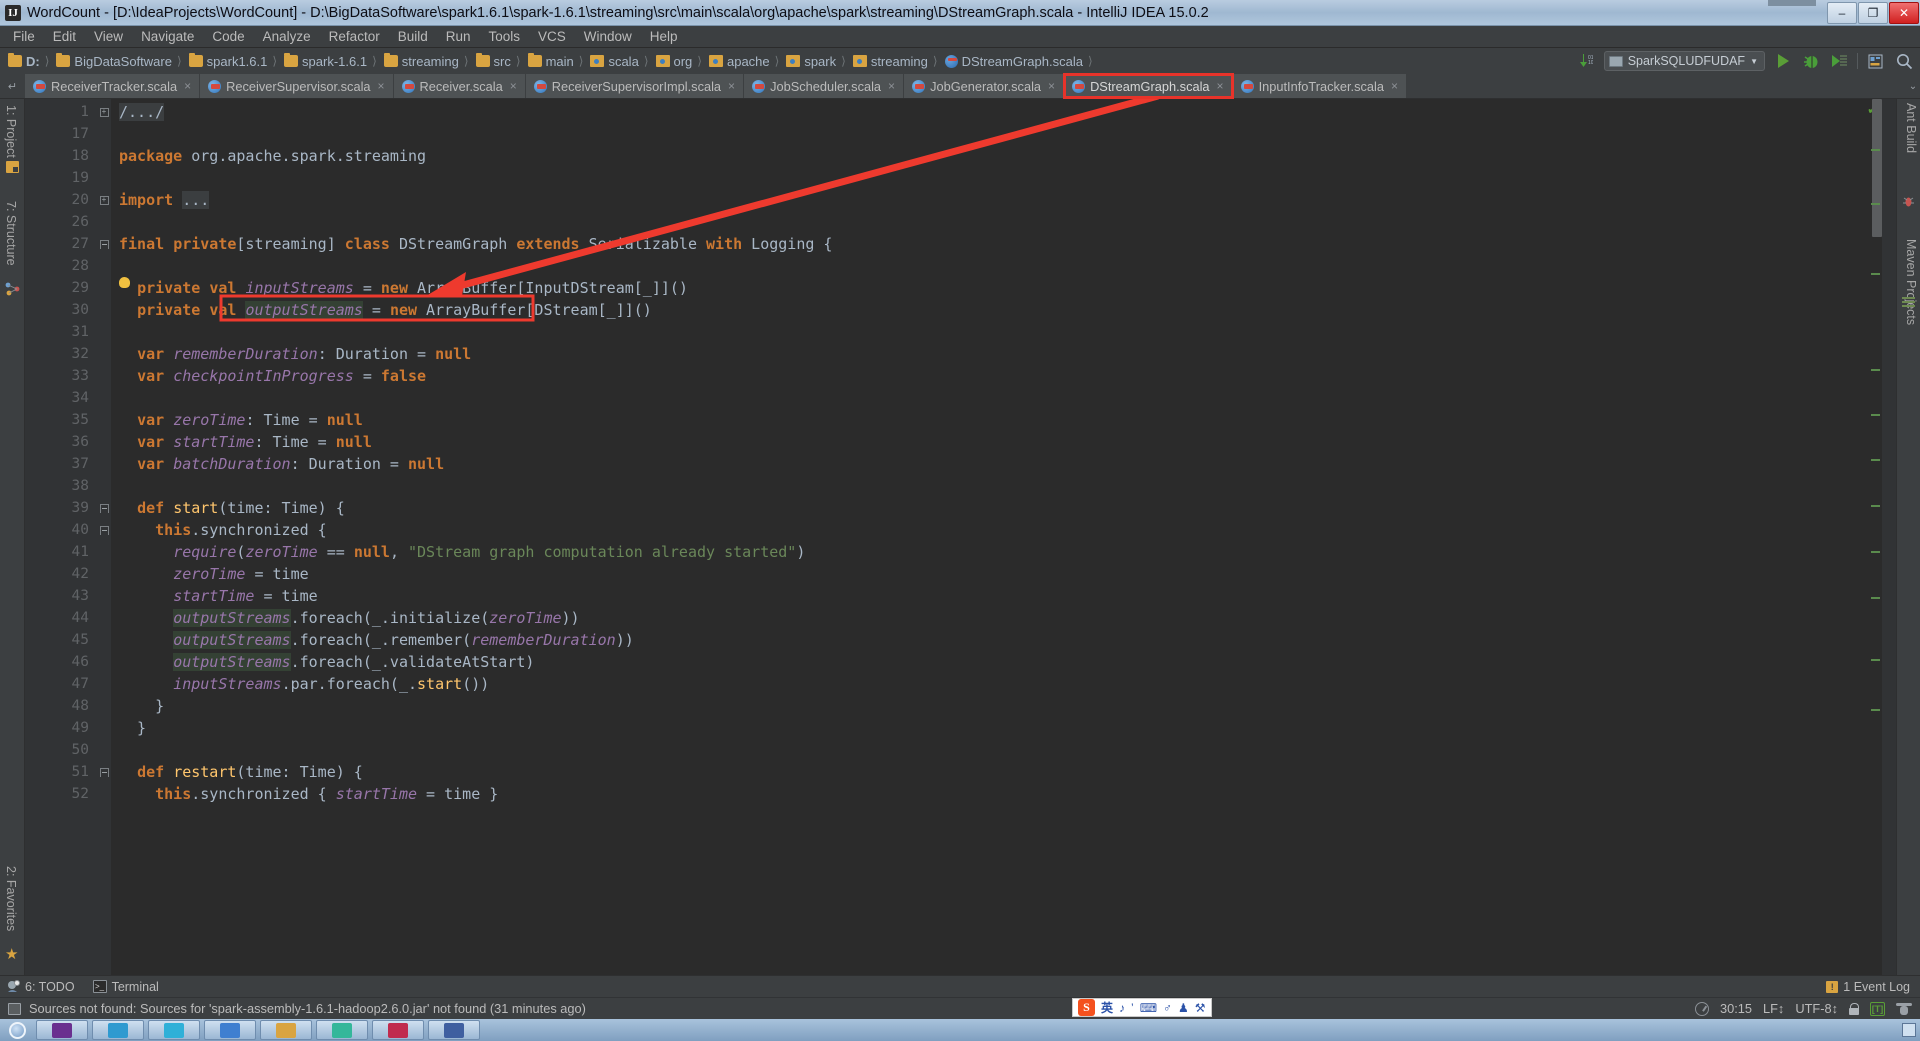  Describe the element at coordinates (1876, 61) in the screenshot. I see `layout-icon` at that location.